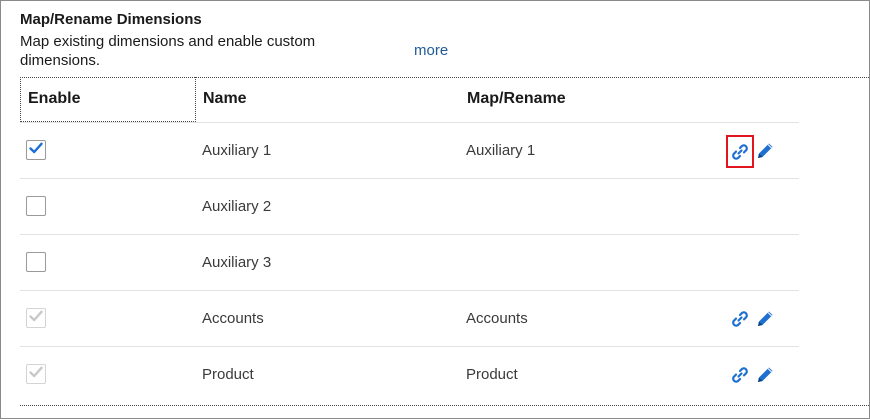 This screenshot has height=419, width=870. What do you see at coordinates (431, 50) in the screenshot?
I see `more-link: more` at bounding box center [431, 50].